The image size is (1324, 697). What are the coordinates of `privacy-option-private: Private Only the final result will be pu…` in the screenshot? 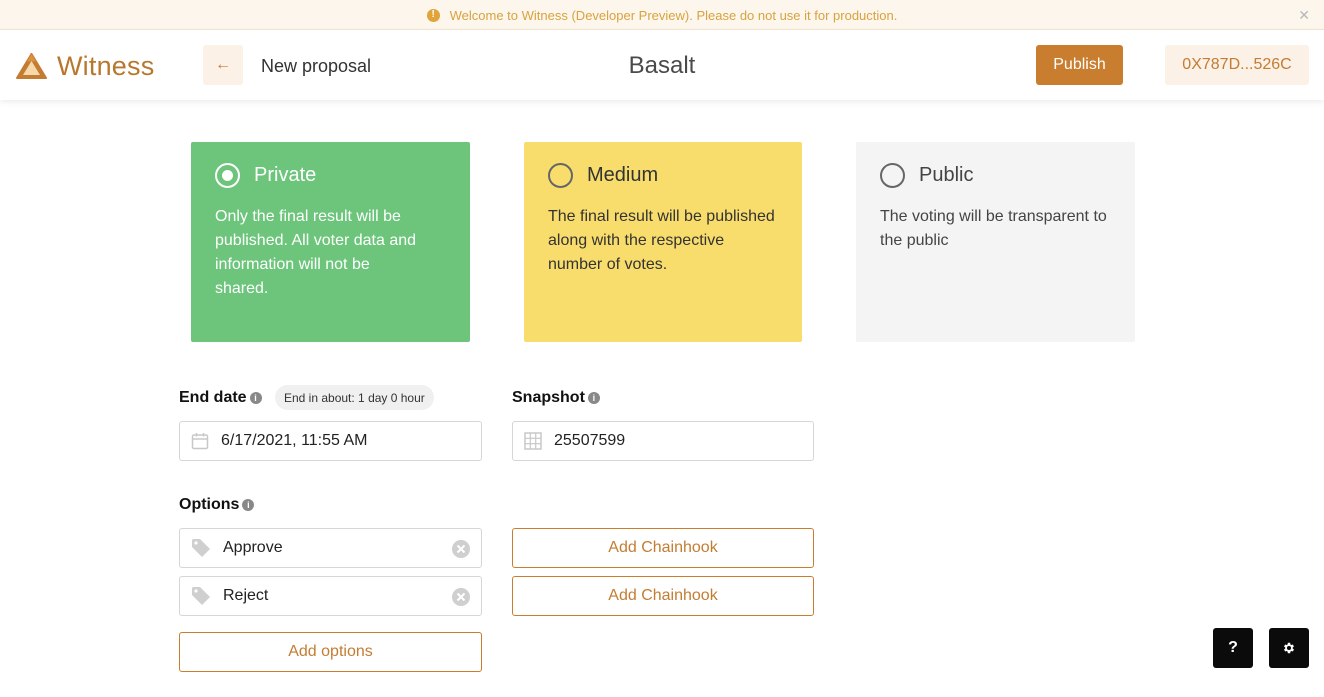 It's located at (330, 242).